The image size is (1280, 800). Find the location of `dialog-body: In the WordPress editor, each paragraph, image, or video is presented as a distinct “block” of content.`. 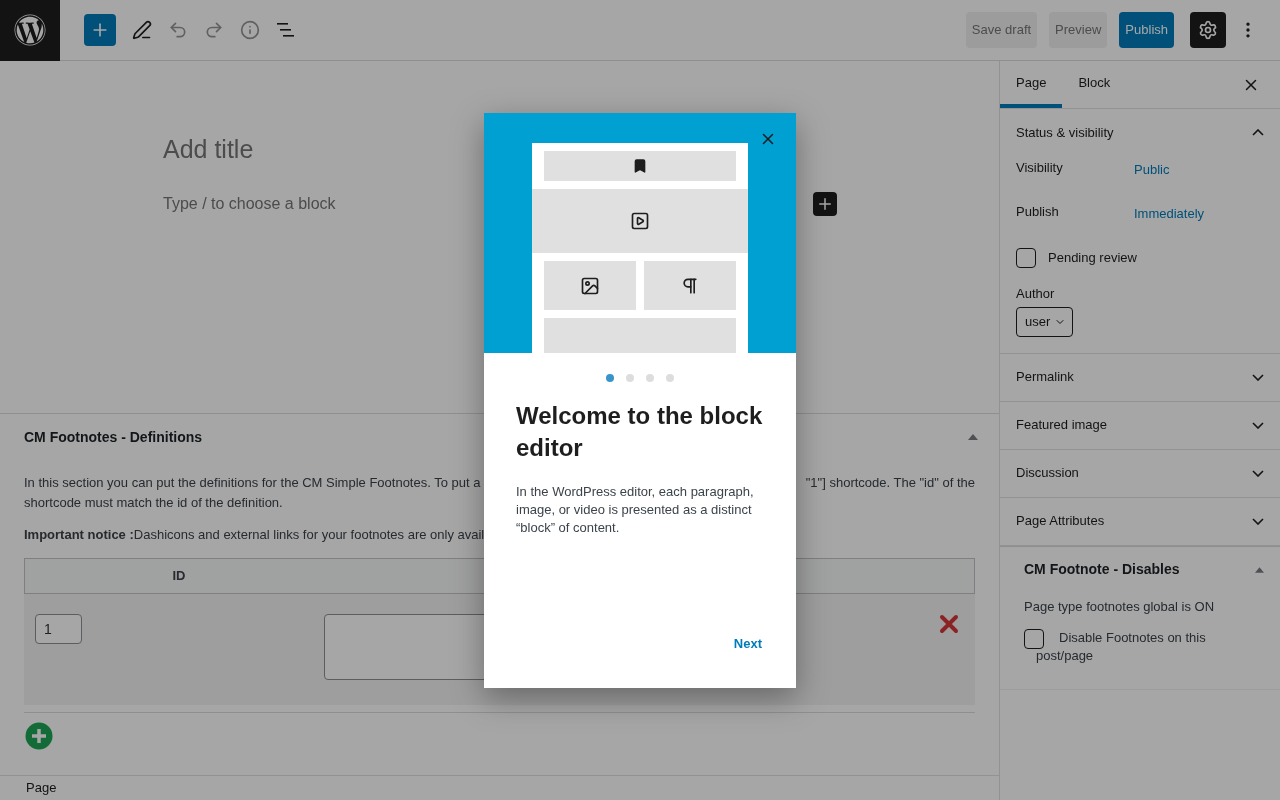

dialog-body: In the WordPress editor, each paragraph, image, or video is presented as a distinct “block” of content. is located at coordinates (635, 510).